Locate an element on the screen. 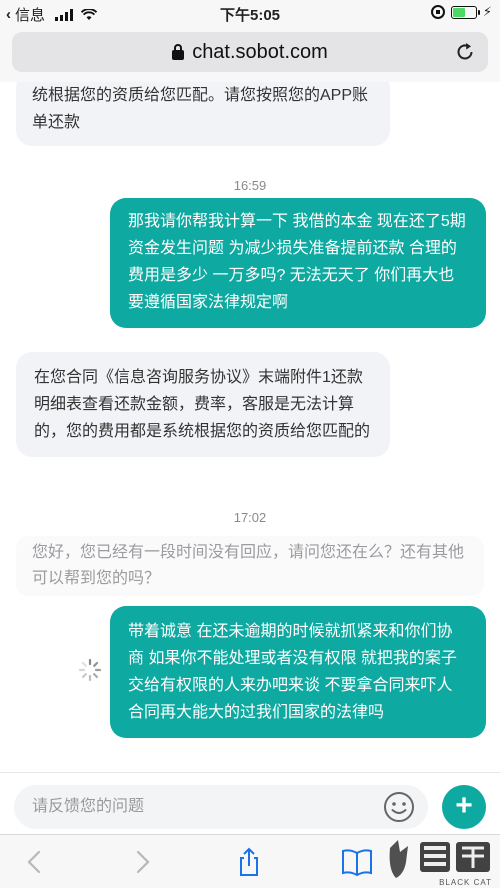  lock-icon is located at coordinates (178, 52).